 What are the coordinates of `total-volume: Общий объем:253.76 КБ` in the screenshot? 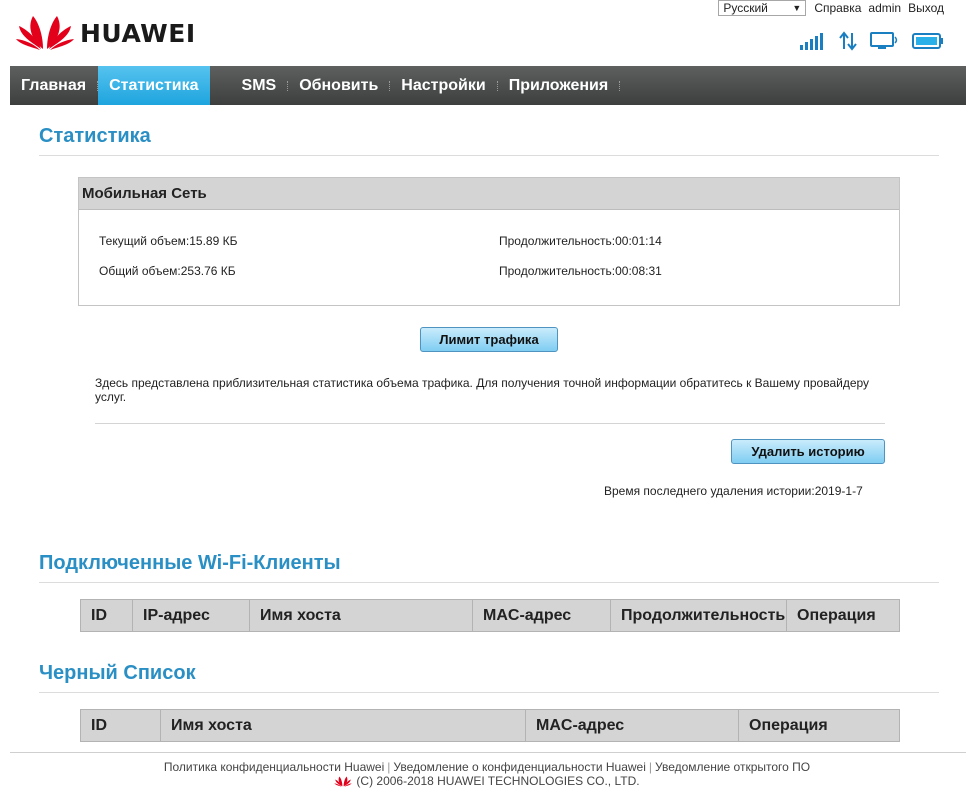 It's located at (167, 271).